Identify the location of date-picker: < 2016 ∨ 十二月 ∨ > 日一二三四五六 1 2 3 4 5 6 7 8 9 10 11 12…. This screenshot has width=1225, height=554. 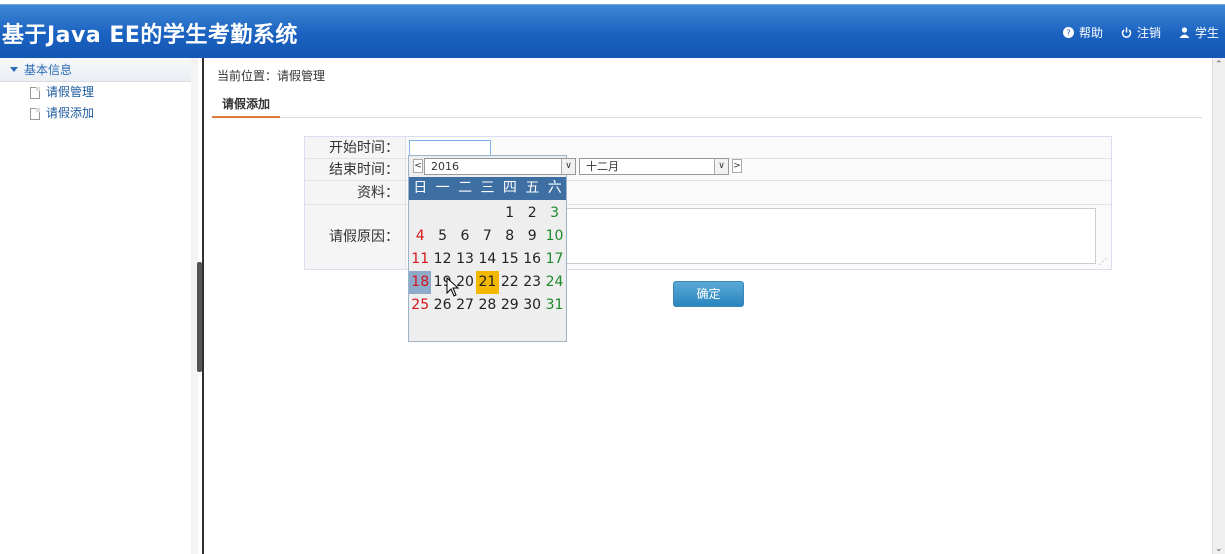
(575, 248).